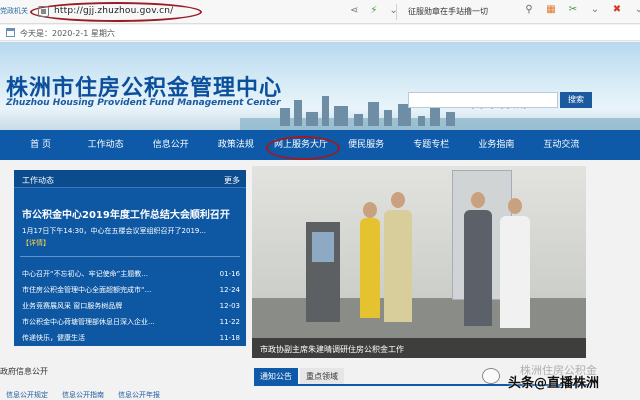 The image size is (640, 400). I want to click on list-item: 中心召开“不忘初心、牢记使命”主题教... 01-16, so click(131, 274).